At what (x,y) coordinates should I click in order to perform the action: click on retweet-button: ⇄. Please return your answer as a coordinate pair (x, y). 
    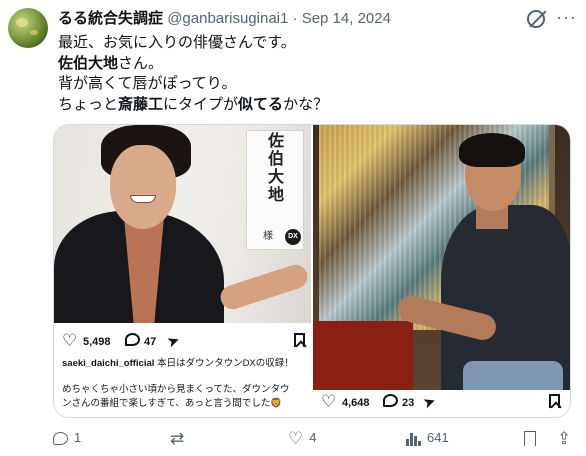
    Looking at the image, I should click on (180, 438).